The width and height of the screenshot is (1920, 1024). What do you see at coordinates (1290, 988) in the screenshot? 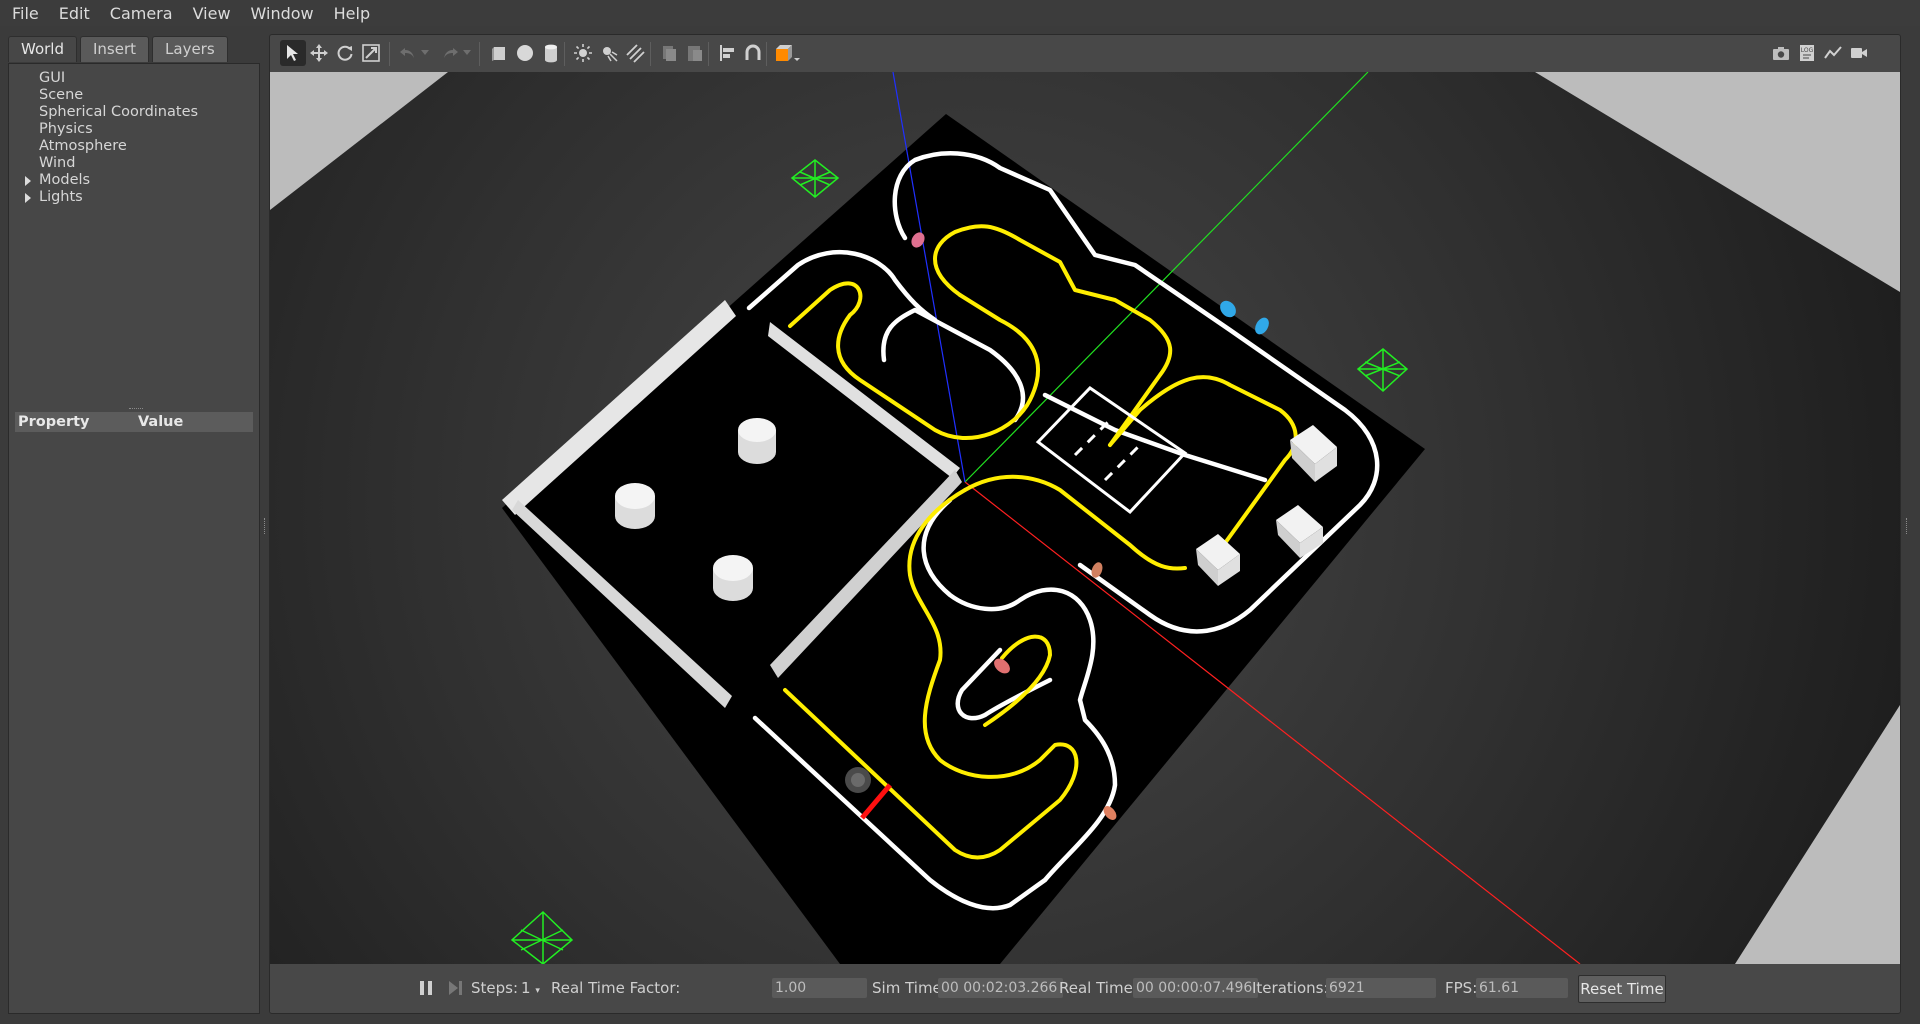
I see `iterations-label: Iterations:` at bounding box center [1290, 988].